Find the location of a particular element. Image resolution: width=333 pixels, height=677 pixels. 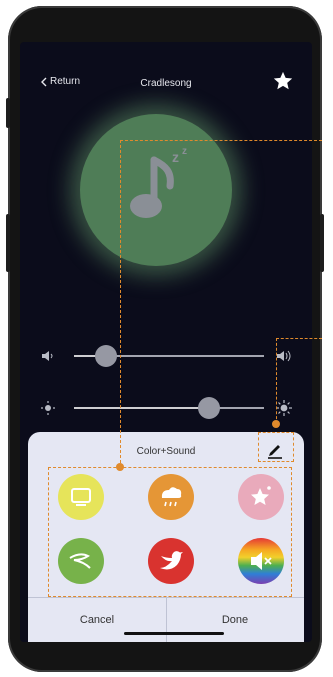

artwork-circle: z z is located at coordinates (156, 190).